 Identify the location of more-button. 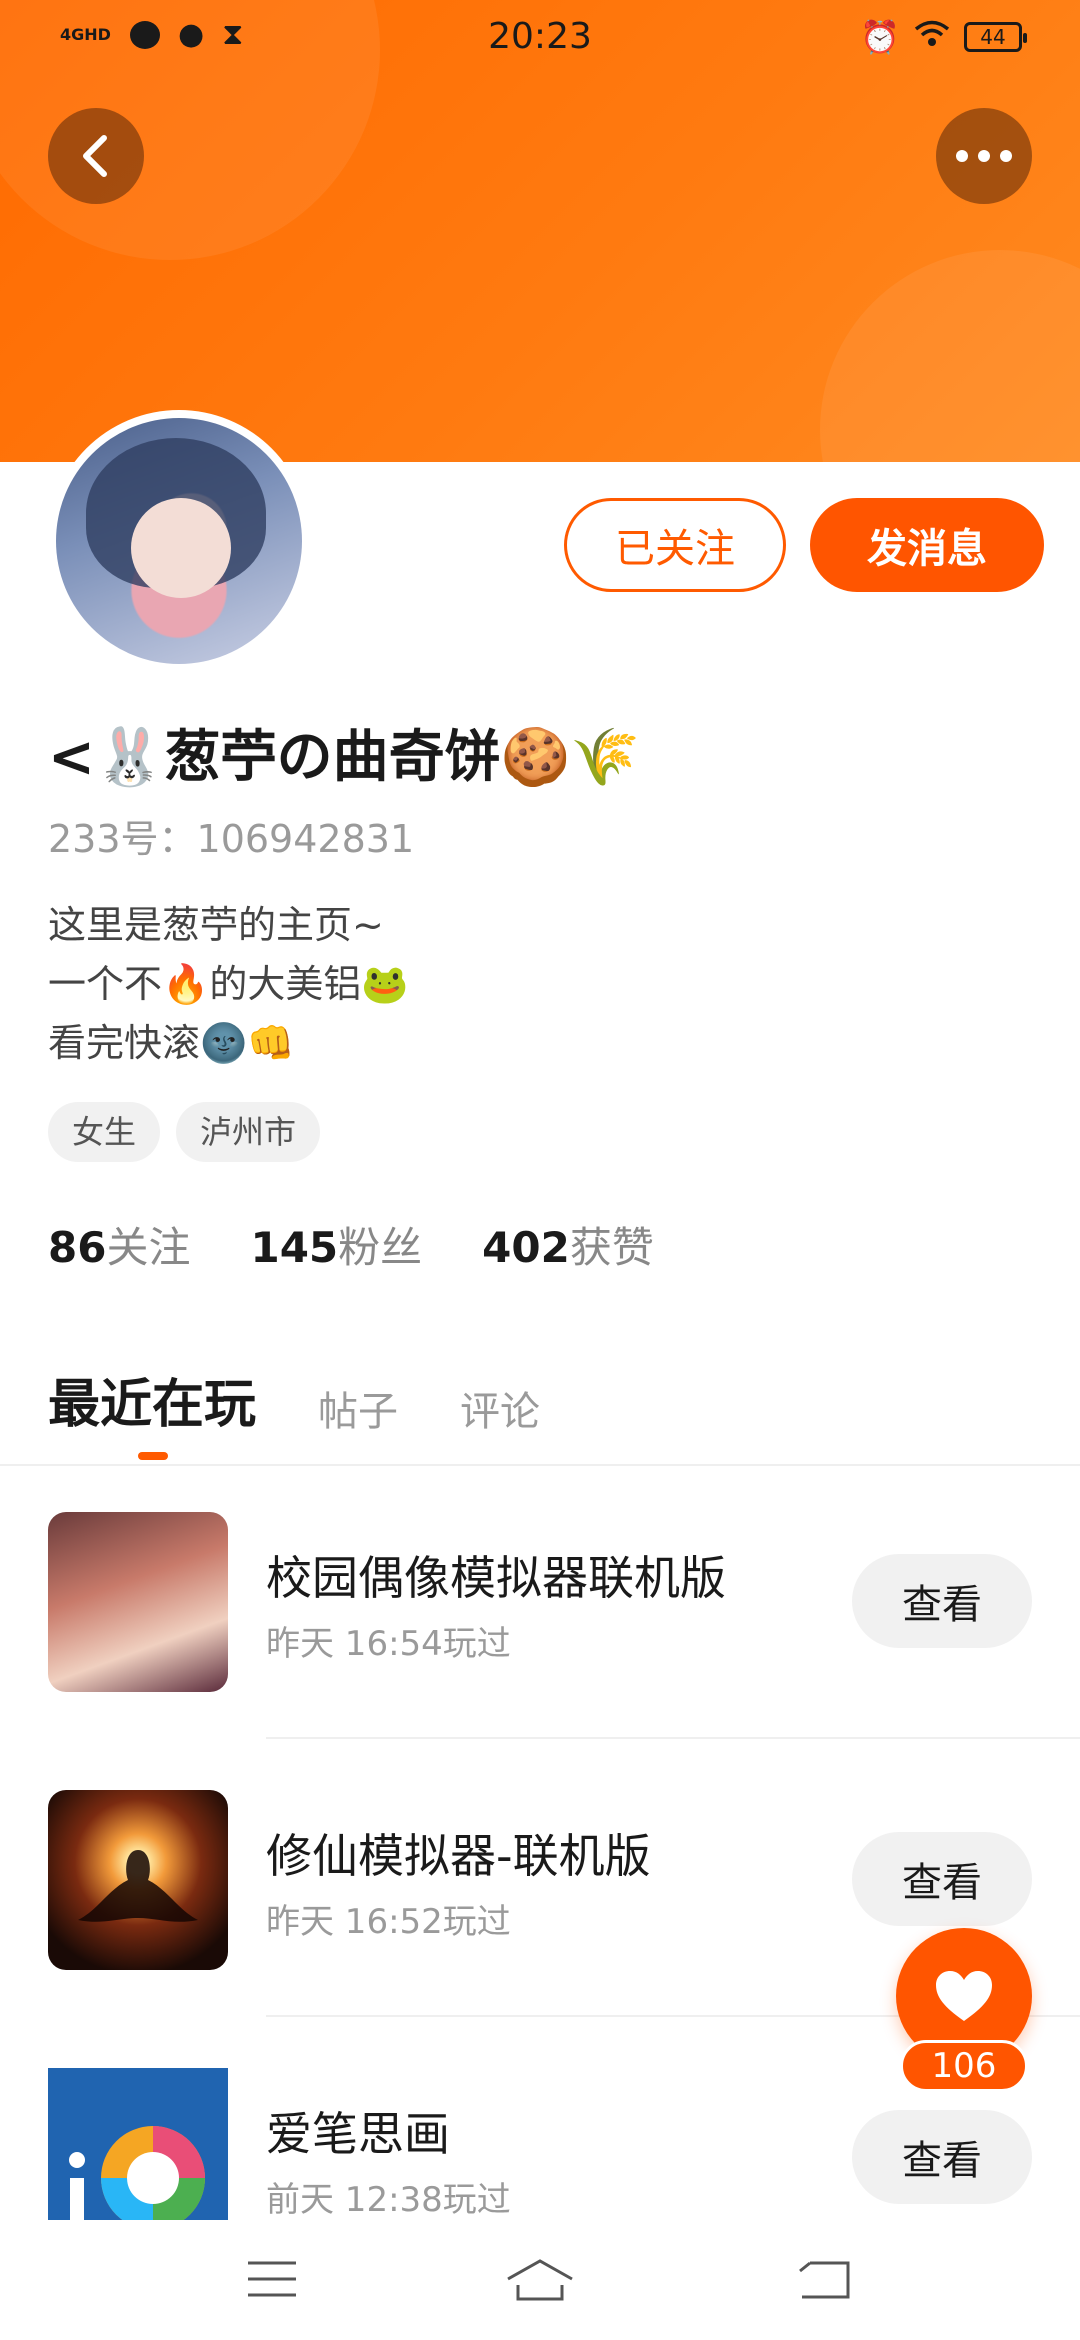
(984, 156).